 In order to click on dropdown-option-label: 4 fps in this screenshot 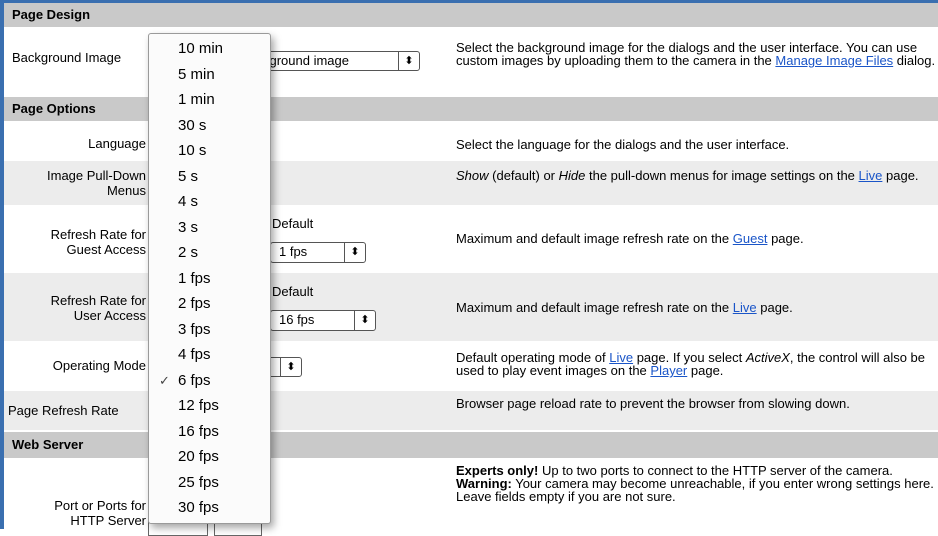, I will do `click(194, 354)`.